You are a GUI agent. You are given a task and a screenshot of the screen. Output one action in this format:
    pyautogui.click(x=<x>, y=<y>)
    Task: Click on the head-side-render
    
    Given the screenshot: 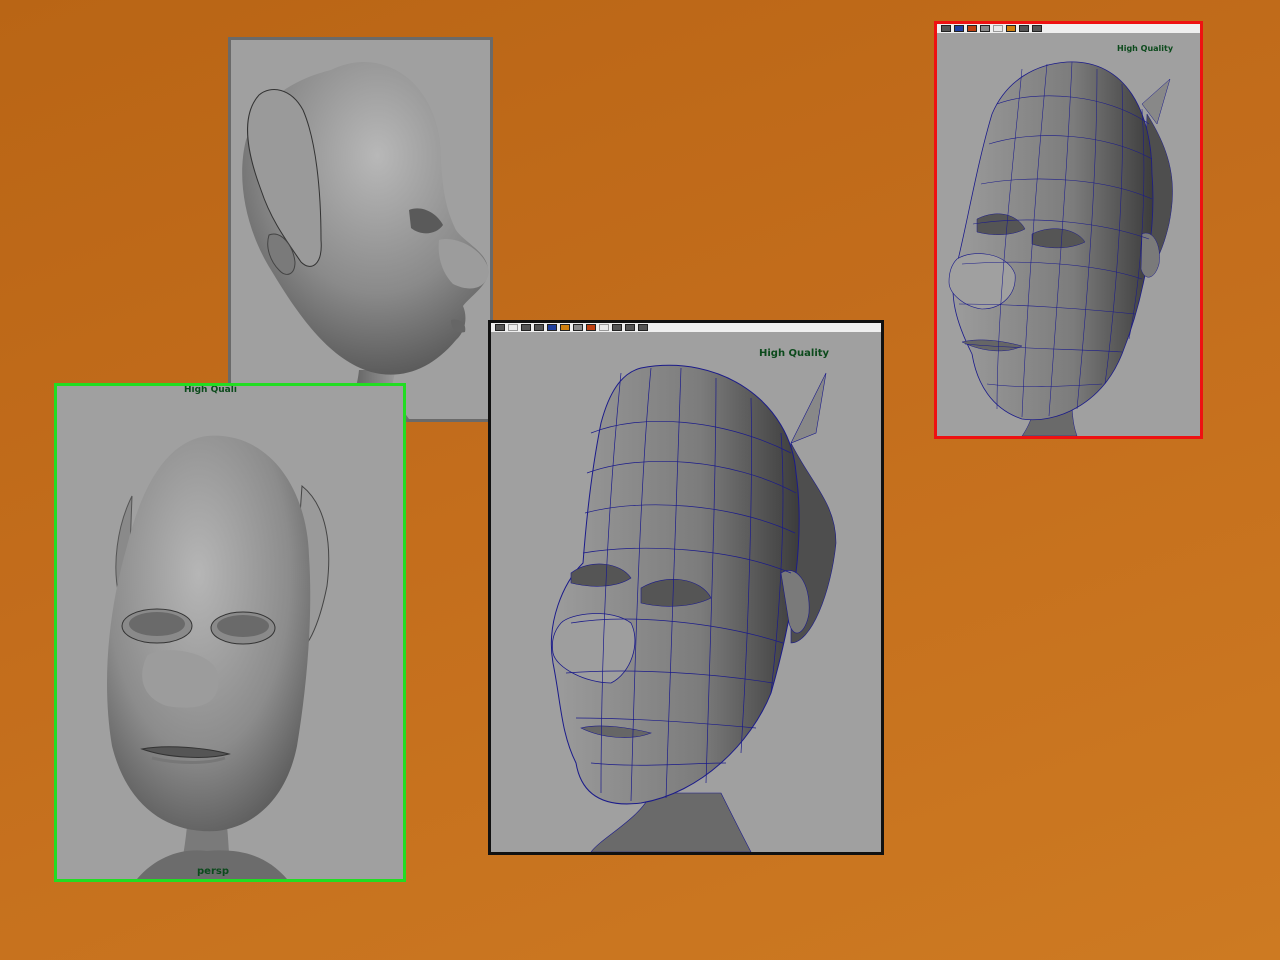 What is the action you would take?
    pyautogui.click(x=365, y=240)
    